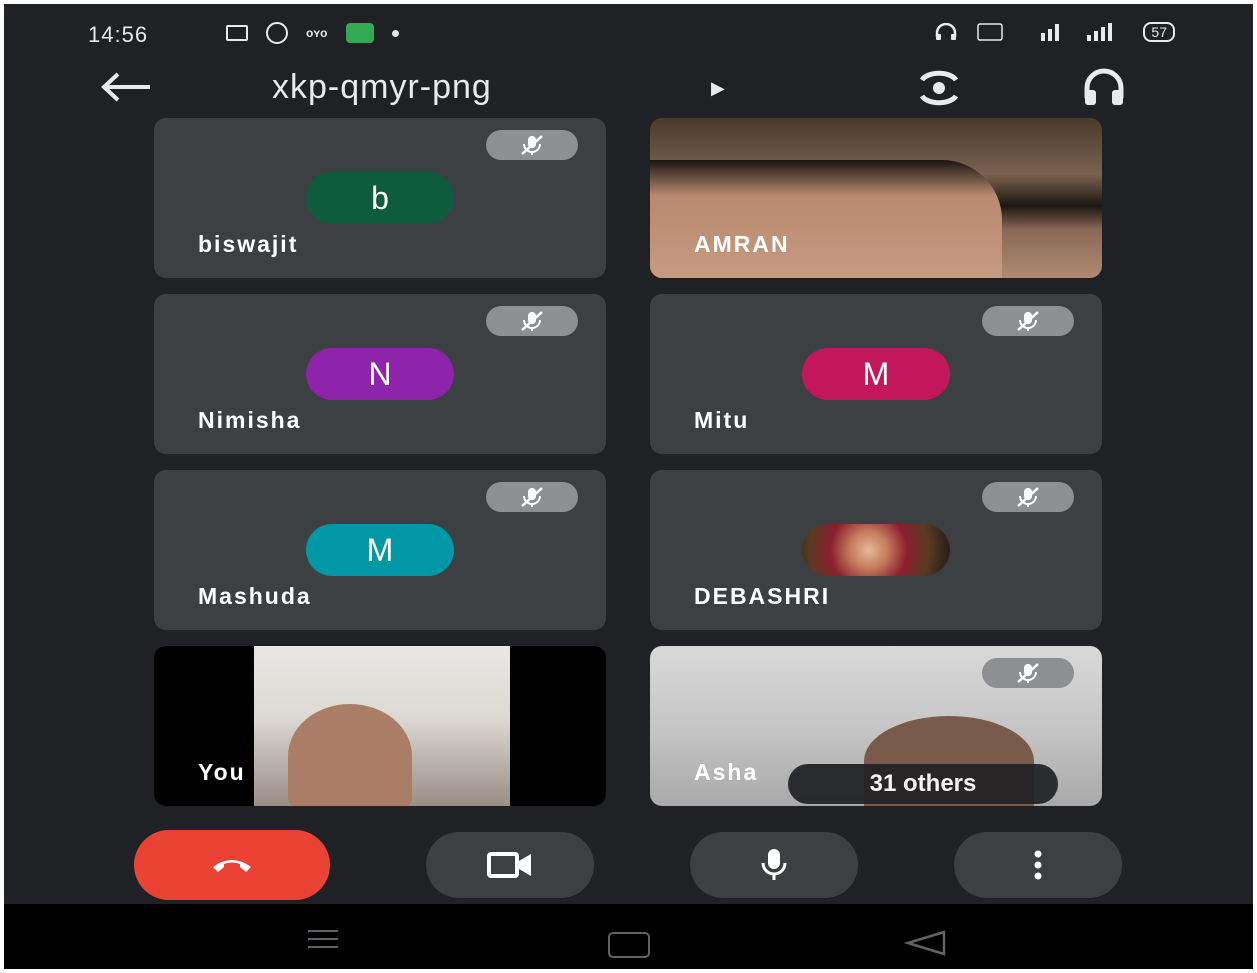 The image size is (1257, 973). I want to click on participant-name: You, so click(222, 772).